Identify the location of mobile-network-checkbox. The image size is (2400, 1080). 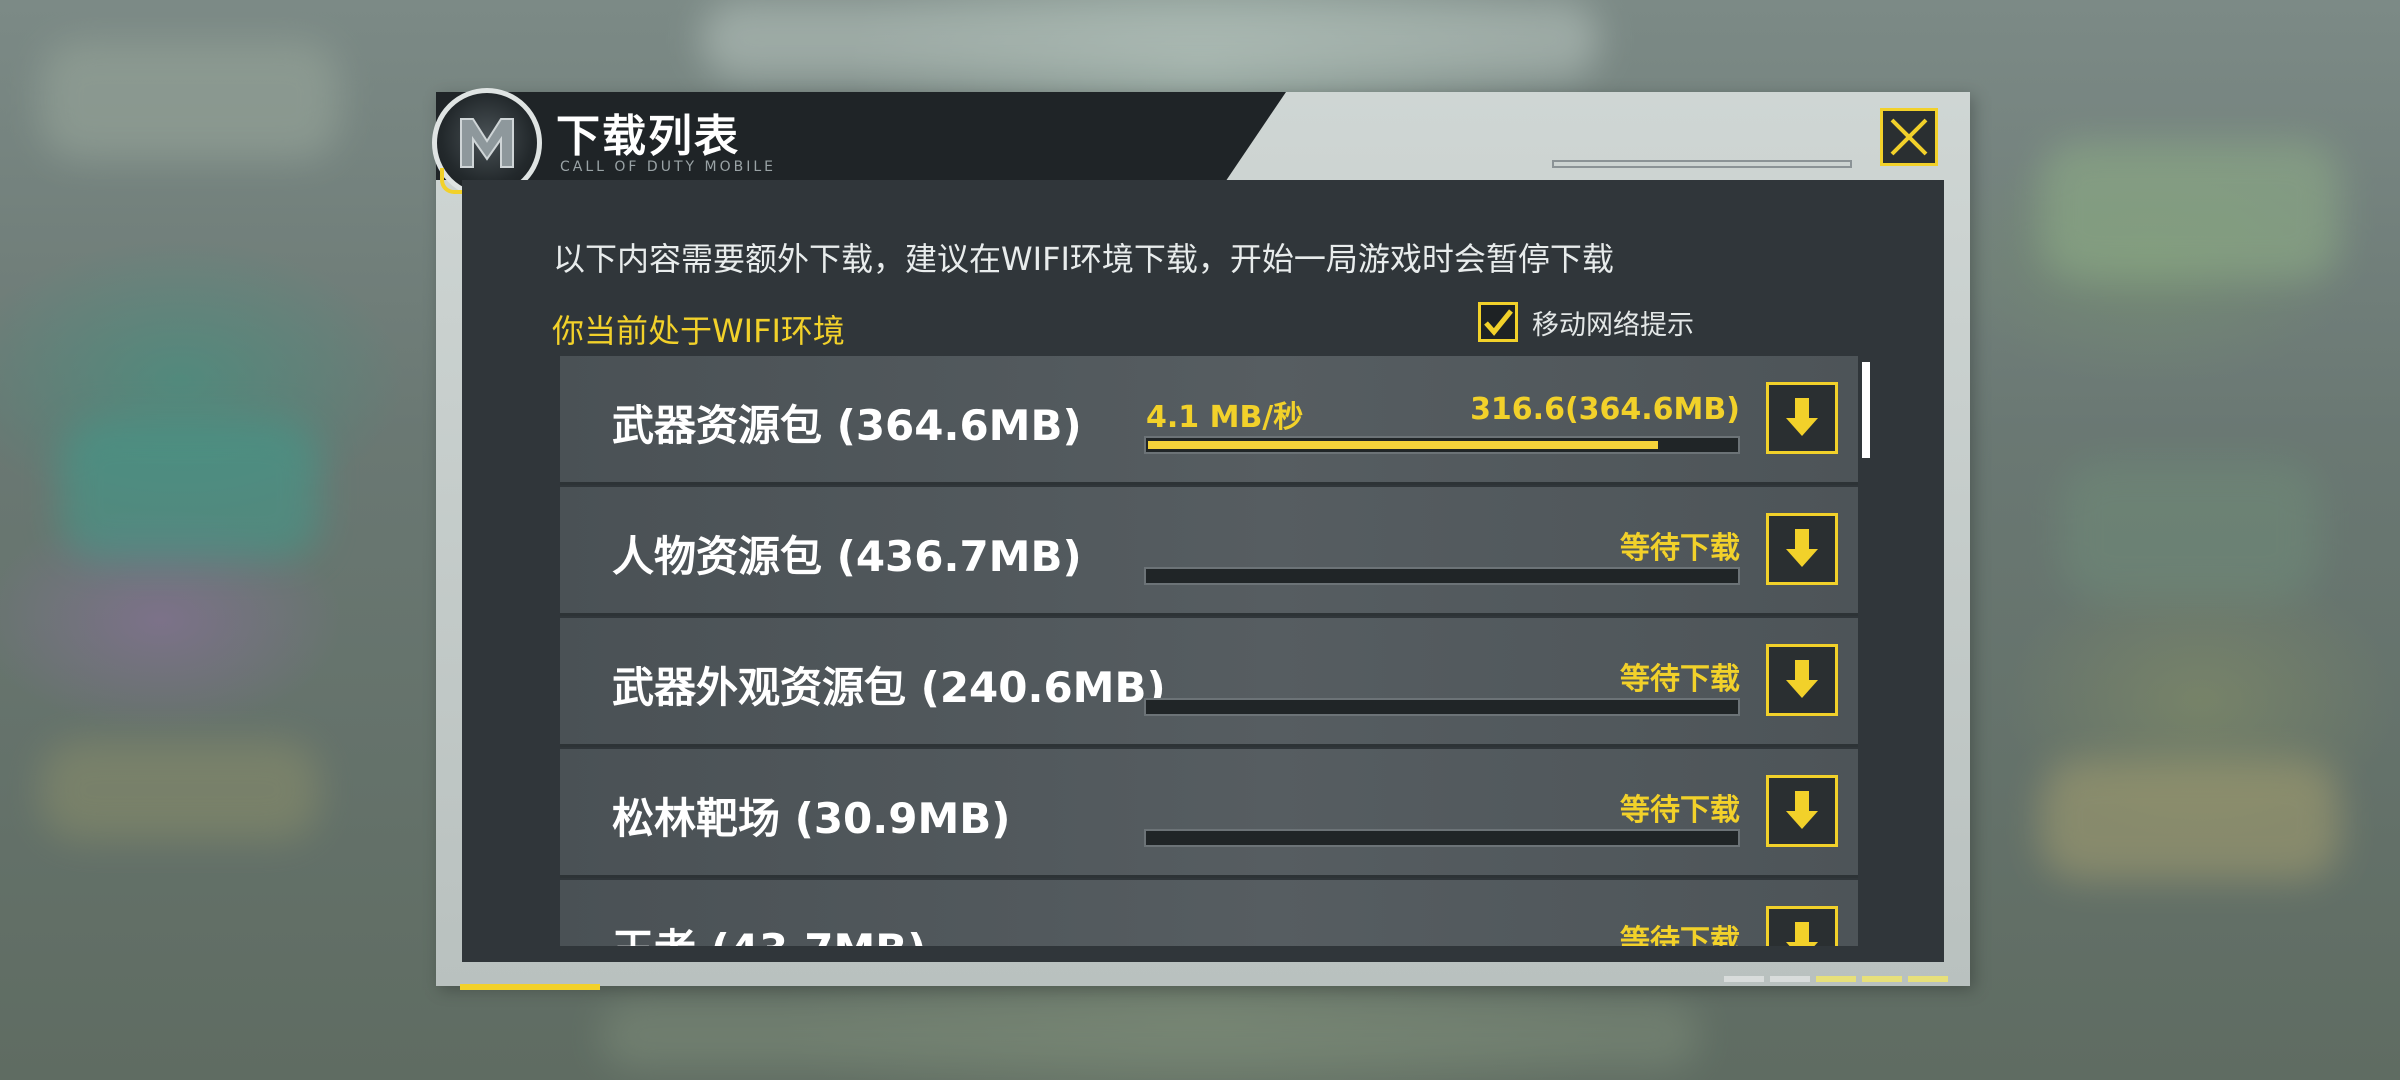
(1498, 322).